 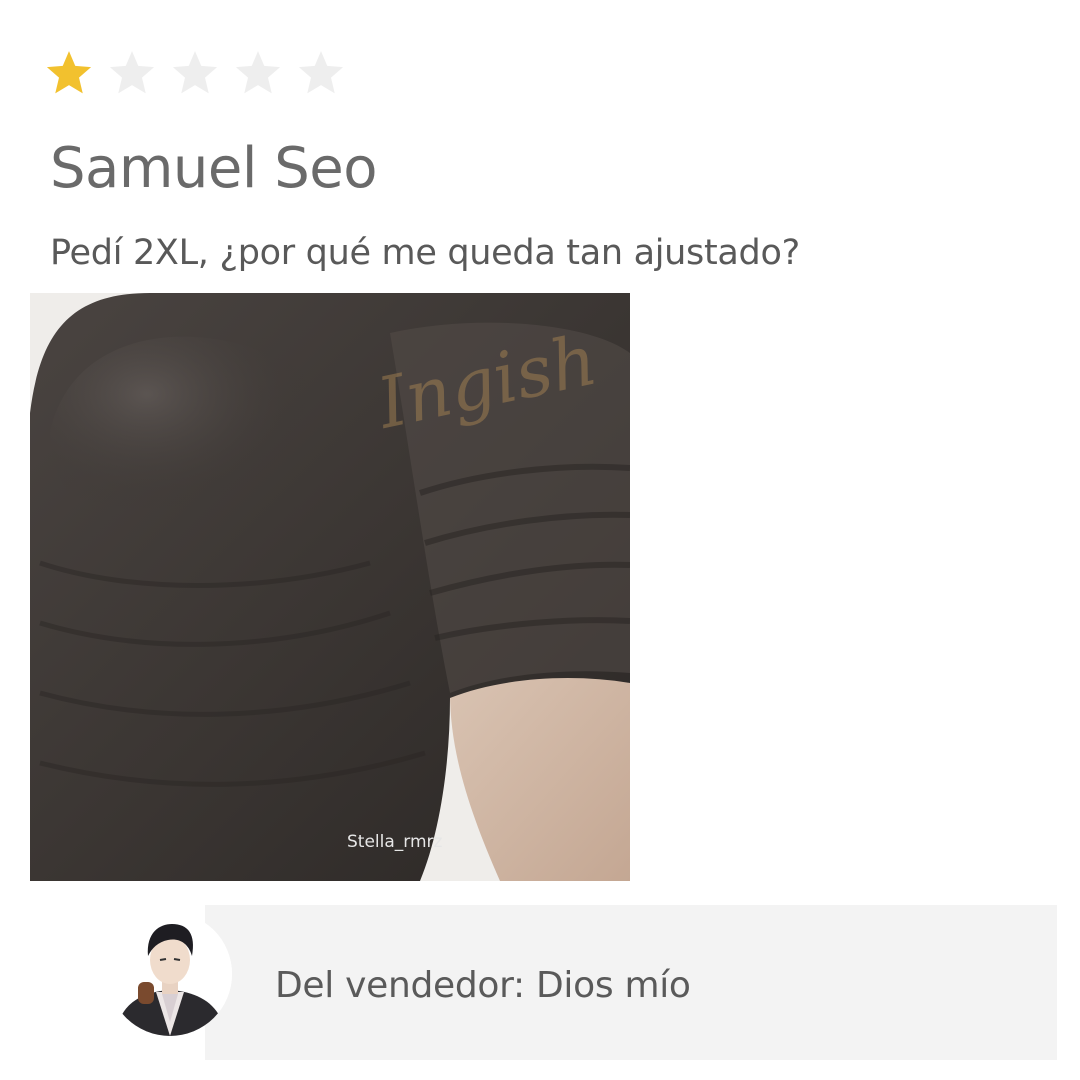 What do you see at coordinates (483, 985) in the screenshot?
I see `seller-reply-text: Del vendedor: Dios mío` at bounding box center [483, 985].